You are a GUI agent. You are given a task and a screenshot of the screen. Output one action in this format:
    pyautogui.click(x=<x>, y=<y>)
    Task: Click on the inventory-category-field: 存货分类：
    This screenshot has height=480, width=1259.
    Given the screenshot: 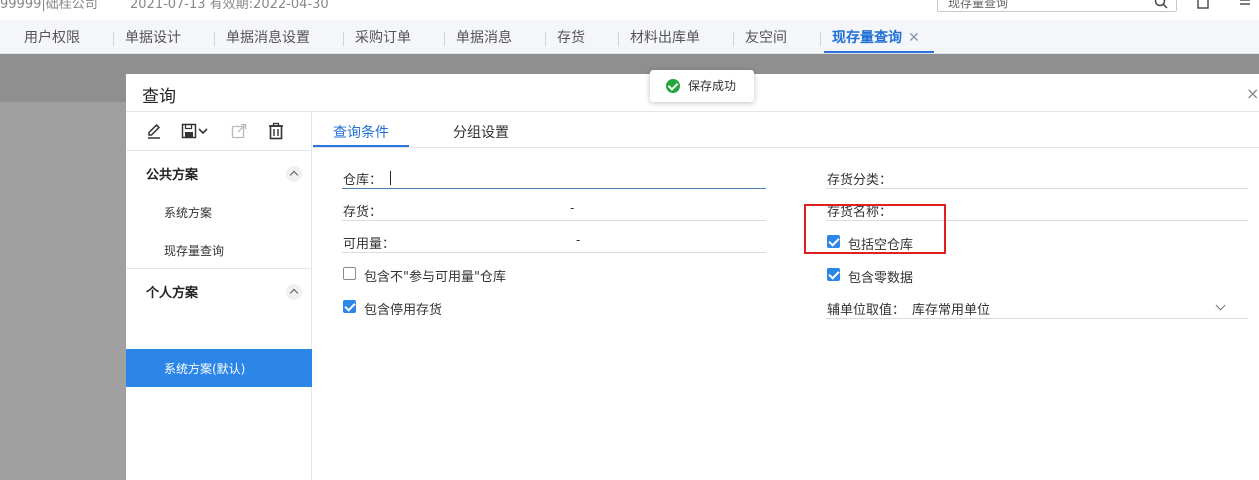 What is the action you would take?
    pyautogui.click(x=1037, y=178)
    